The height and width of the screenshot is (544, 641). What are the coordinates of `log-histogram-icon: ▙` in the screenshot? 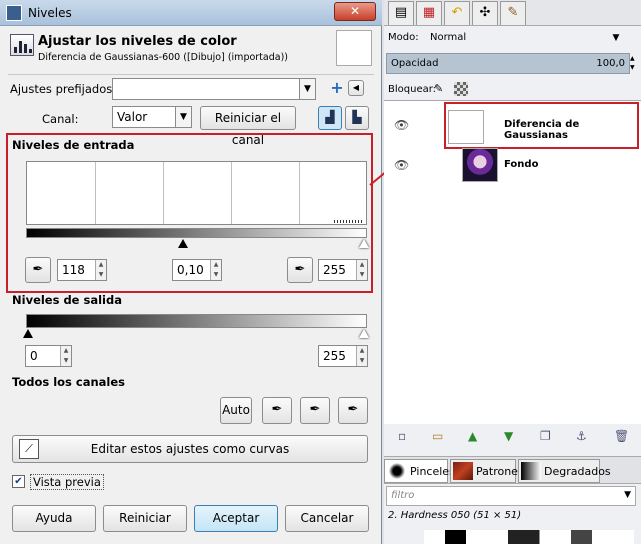 It's located at (357, 118).